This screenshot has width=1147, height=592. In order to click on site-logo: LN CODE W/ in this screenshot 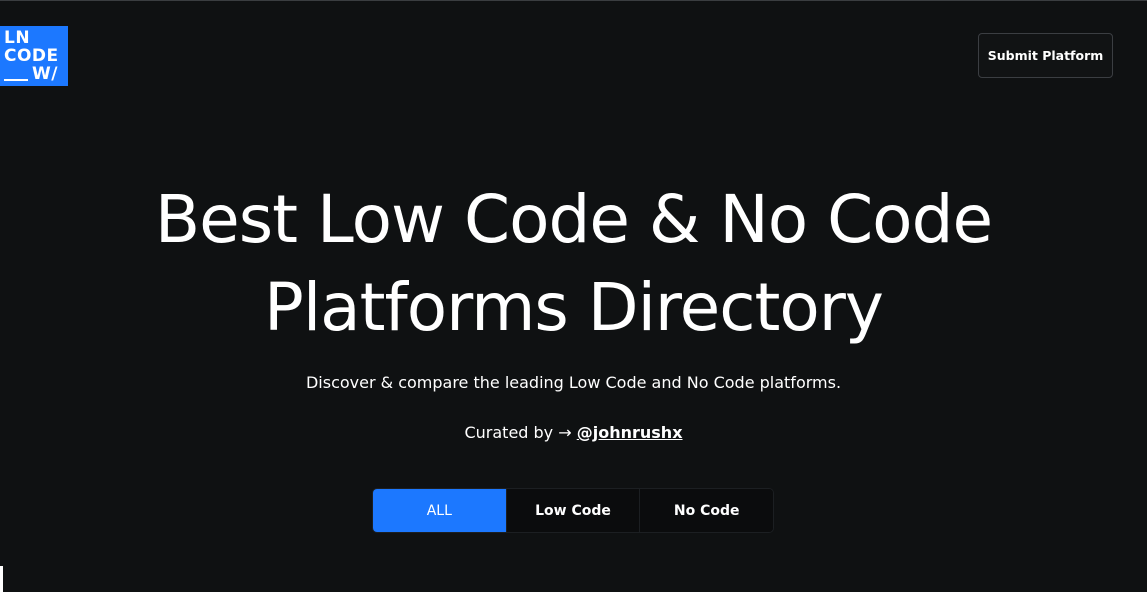, I will do `click(34, 56)`.